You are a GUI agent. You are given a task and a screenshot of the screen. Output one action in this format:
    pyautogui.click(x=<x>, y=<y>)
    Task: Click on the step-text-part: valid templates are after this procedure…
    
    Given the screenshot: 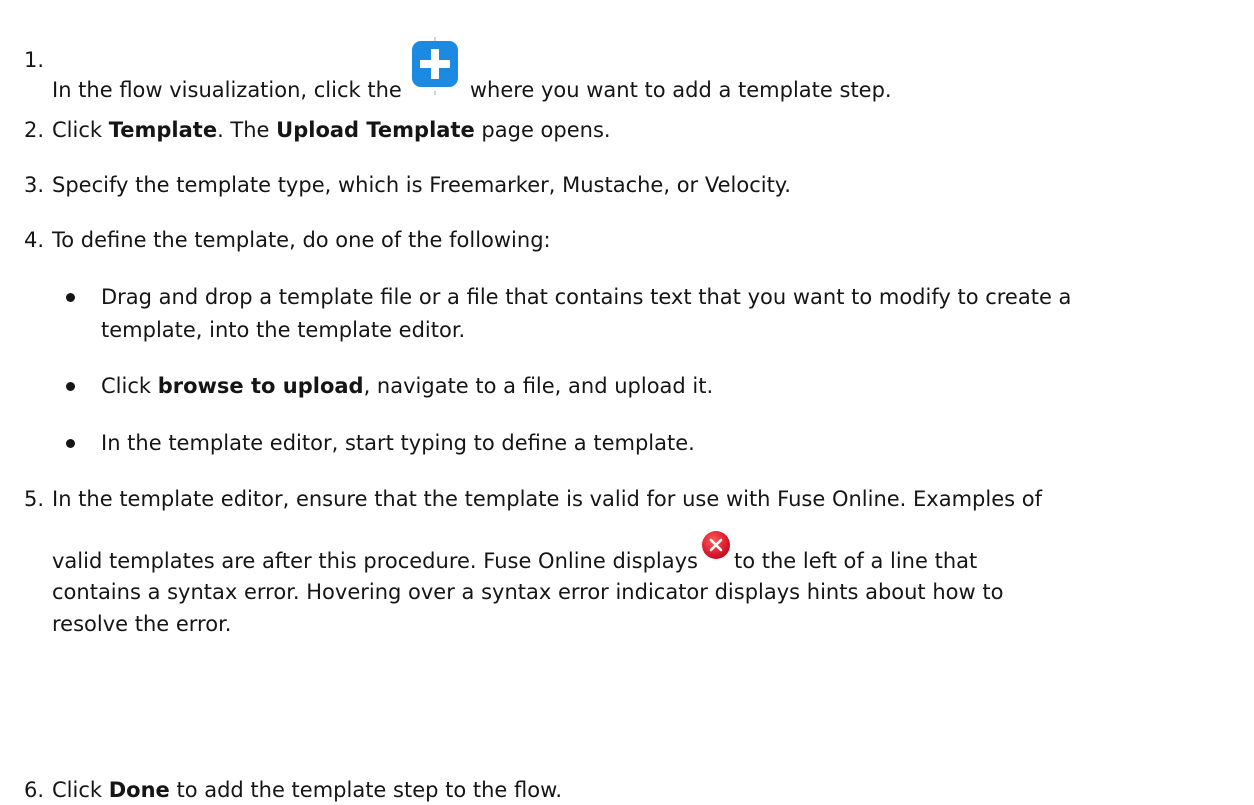 What is the action you would take?
    pyautogui.click(x=375, y=561)
    